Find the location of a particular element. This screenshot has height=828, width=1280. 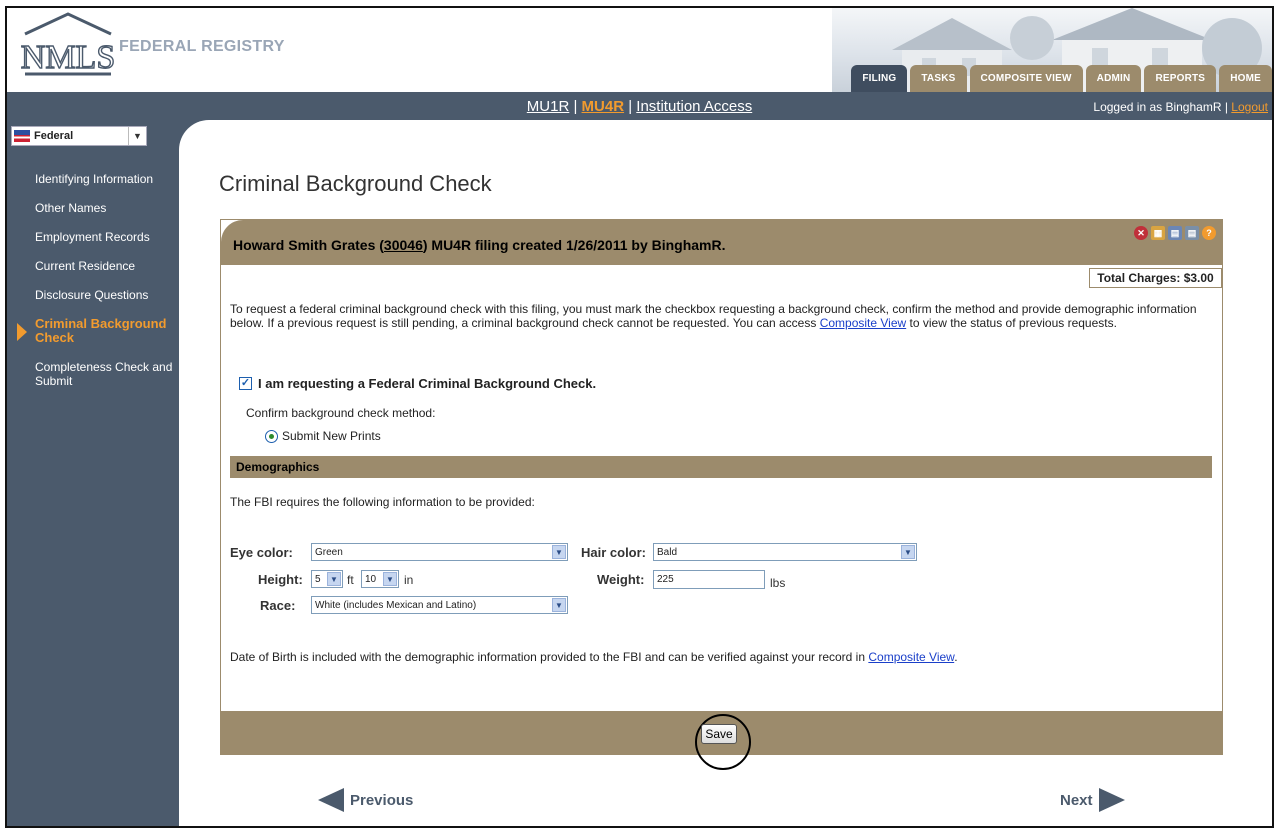

next-button: Next is located at coordinates (1092, 800).